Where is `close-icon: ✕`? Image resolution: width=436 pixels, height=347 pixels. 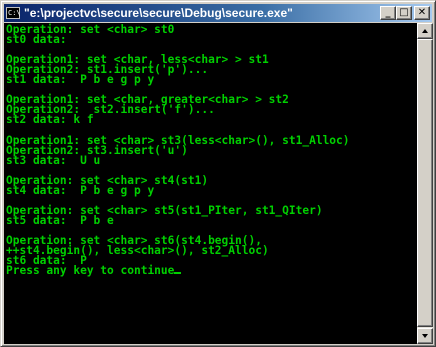 close-icon: ✕ is located at coordinates (422, 12).